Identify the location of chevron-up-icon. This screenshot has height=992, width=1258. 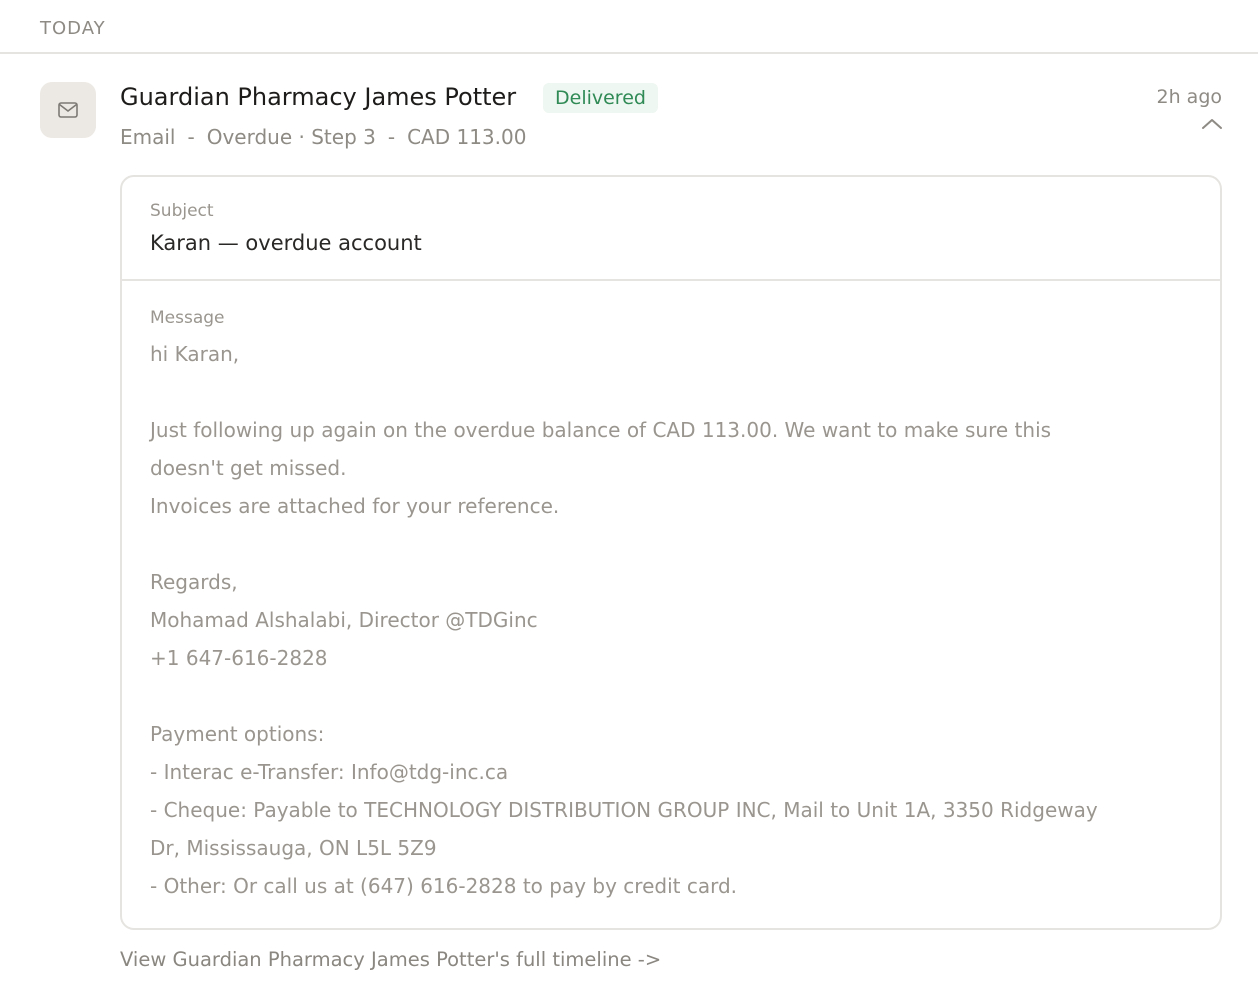
(1212, 124).